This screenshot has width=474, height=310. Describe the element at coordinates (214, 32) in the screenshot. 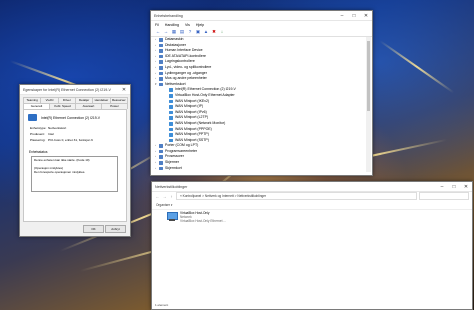

I see `disable-icon: ✖` at that location.